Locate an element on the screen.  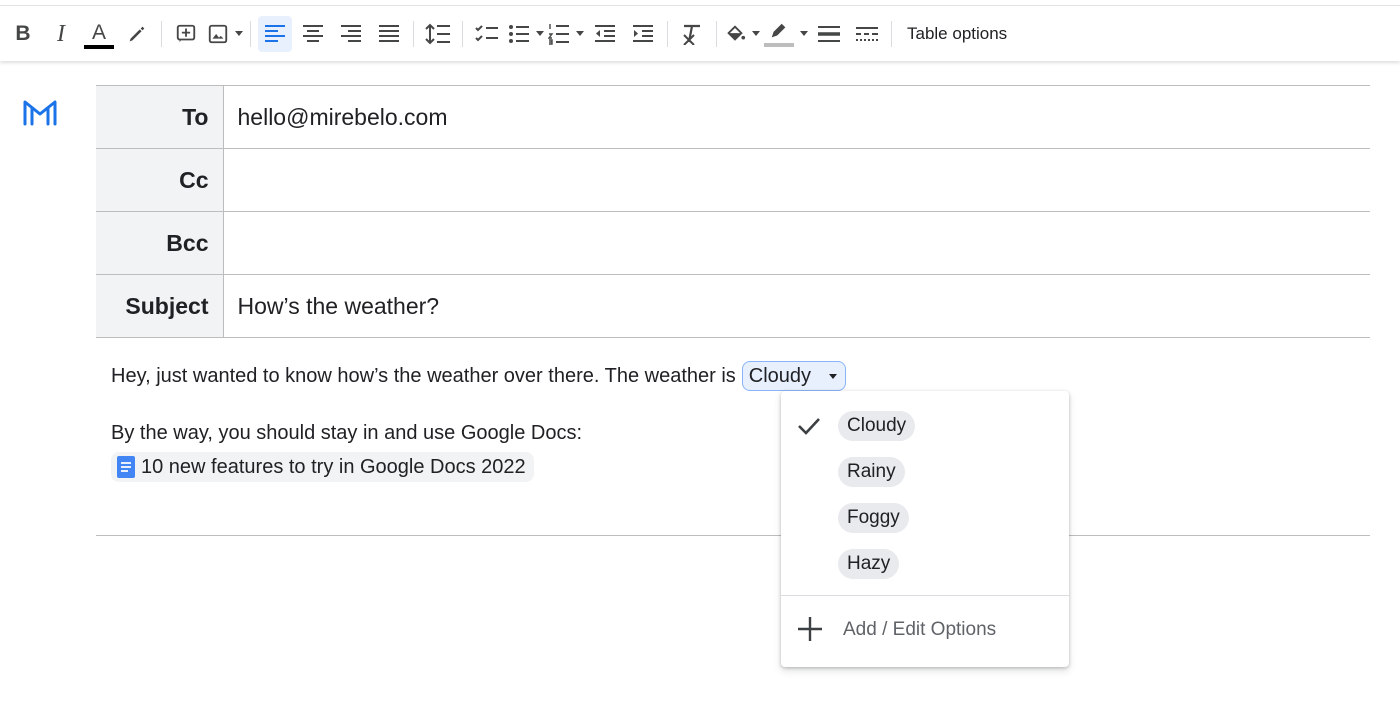
table-options-button: Table options is located at coordinates (957, 34).